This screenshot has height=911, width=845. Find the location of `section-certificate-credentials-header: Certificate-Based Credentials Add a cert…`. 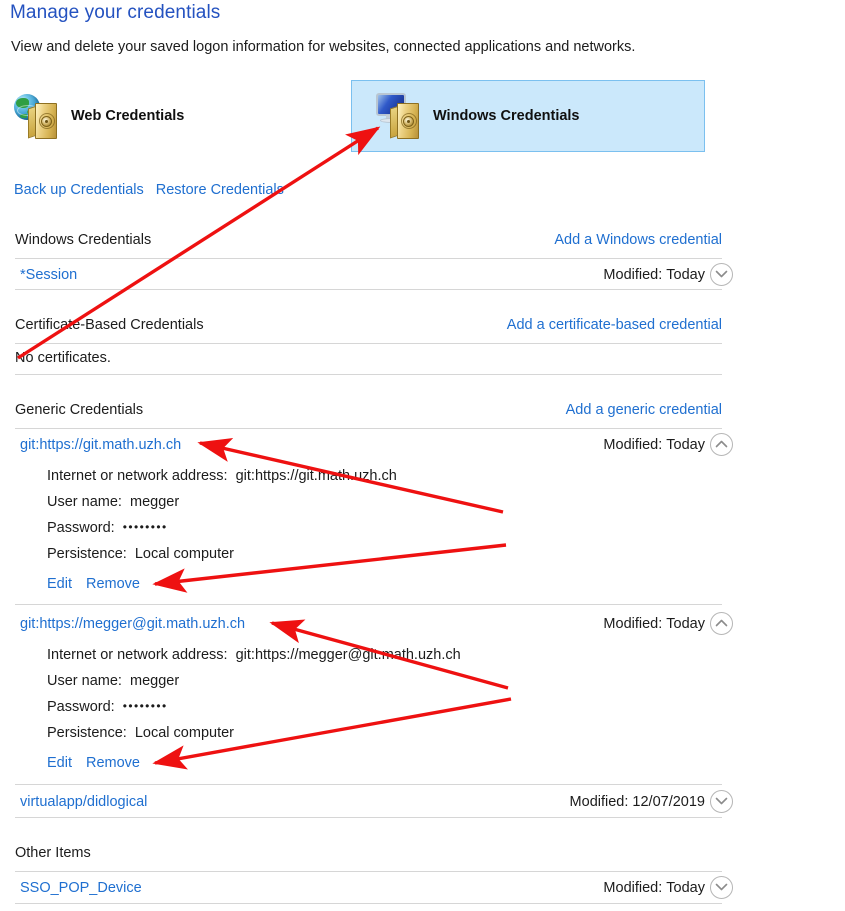

section-certificate-credentials-header: Certificate-Based Credentials Add a cert… is located at coordinates (422, 330).